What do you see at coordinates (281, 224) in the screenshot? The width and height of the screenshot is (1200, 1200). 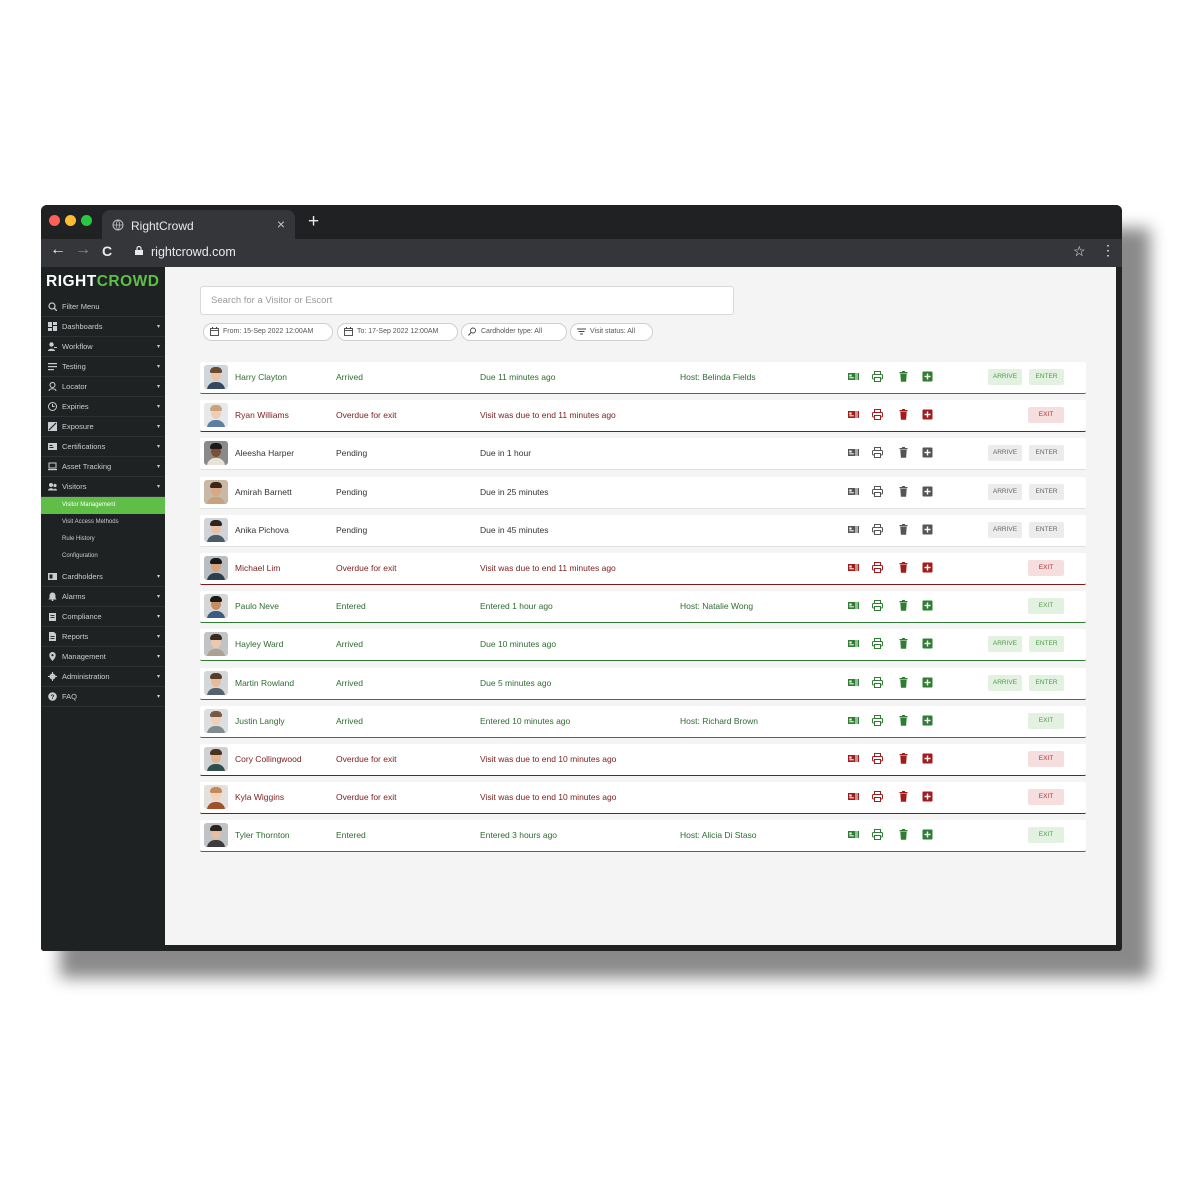 I see `tab-close-icon: ×` at bounding box center [281, 224].